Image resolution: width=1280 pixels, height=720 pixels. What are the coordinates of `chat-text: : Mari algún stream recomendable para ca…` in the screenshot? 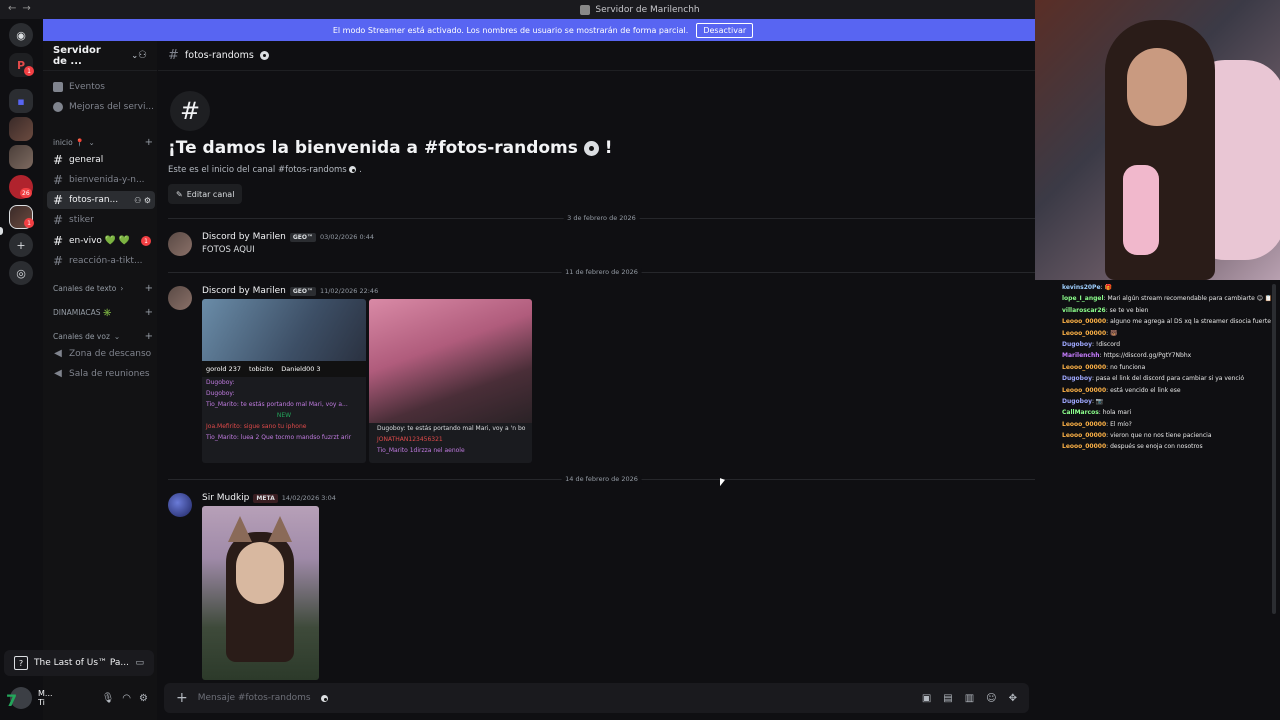 It's located at (1188, 299).